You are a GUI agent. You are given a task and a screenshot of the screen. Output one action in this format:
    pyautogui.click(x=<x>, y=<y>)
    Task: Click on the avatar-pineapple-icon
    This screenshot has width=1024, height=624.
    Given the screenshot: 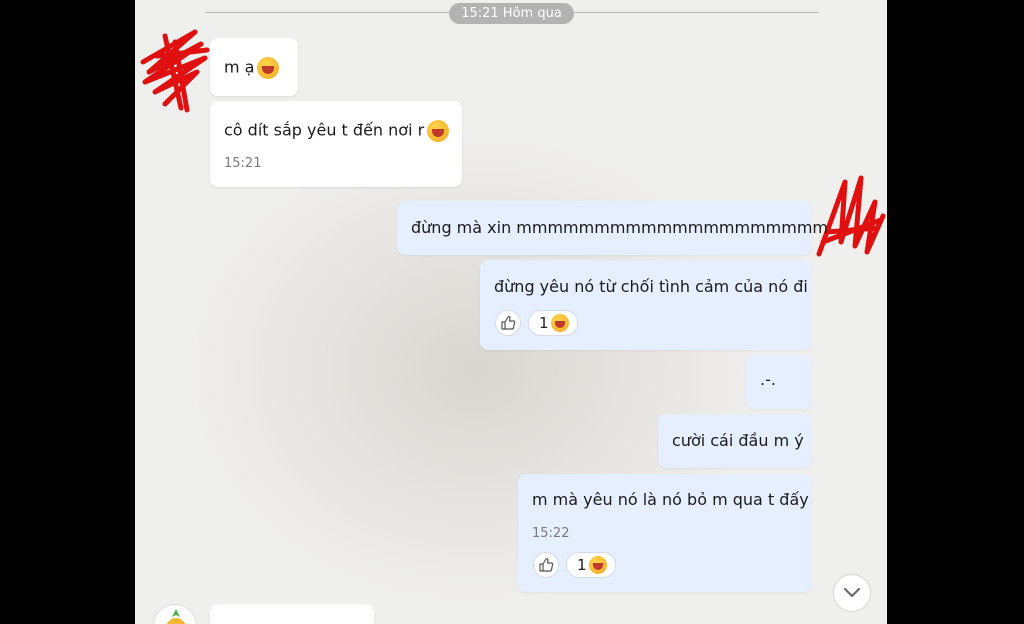 What is the action you would take?
    pyautogui.click(x=176, y=616)
    